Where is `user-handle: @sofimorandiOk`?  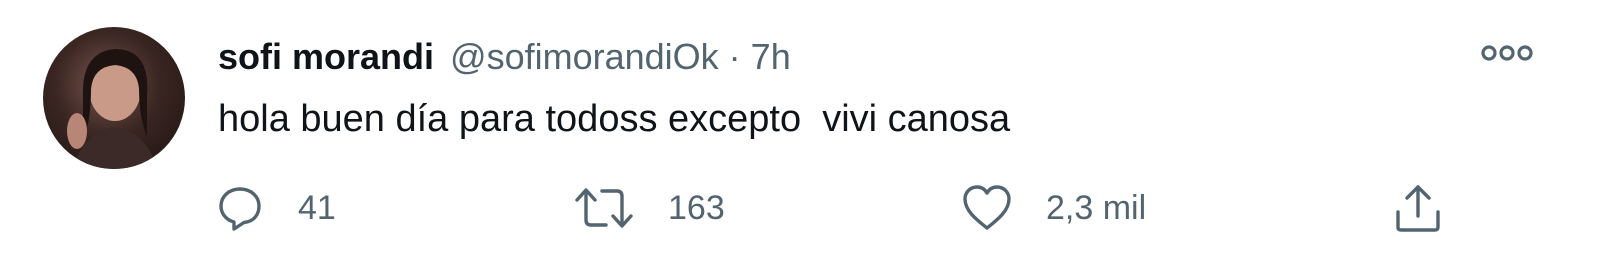
user-handle: @sofimorandiOk is located at coordinates (584, 57).